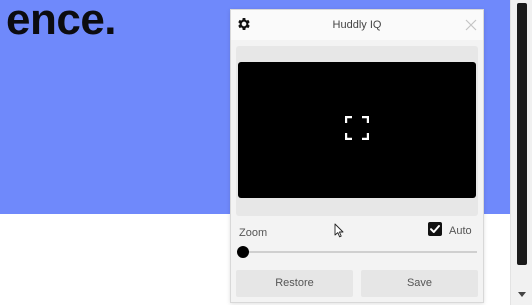  Describe the element at coordinates (522, 294) in the screenshot. I see `scroll-down-arrow-icon` at that location.